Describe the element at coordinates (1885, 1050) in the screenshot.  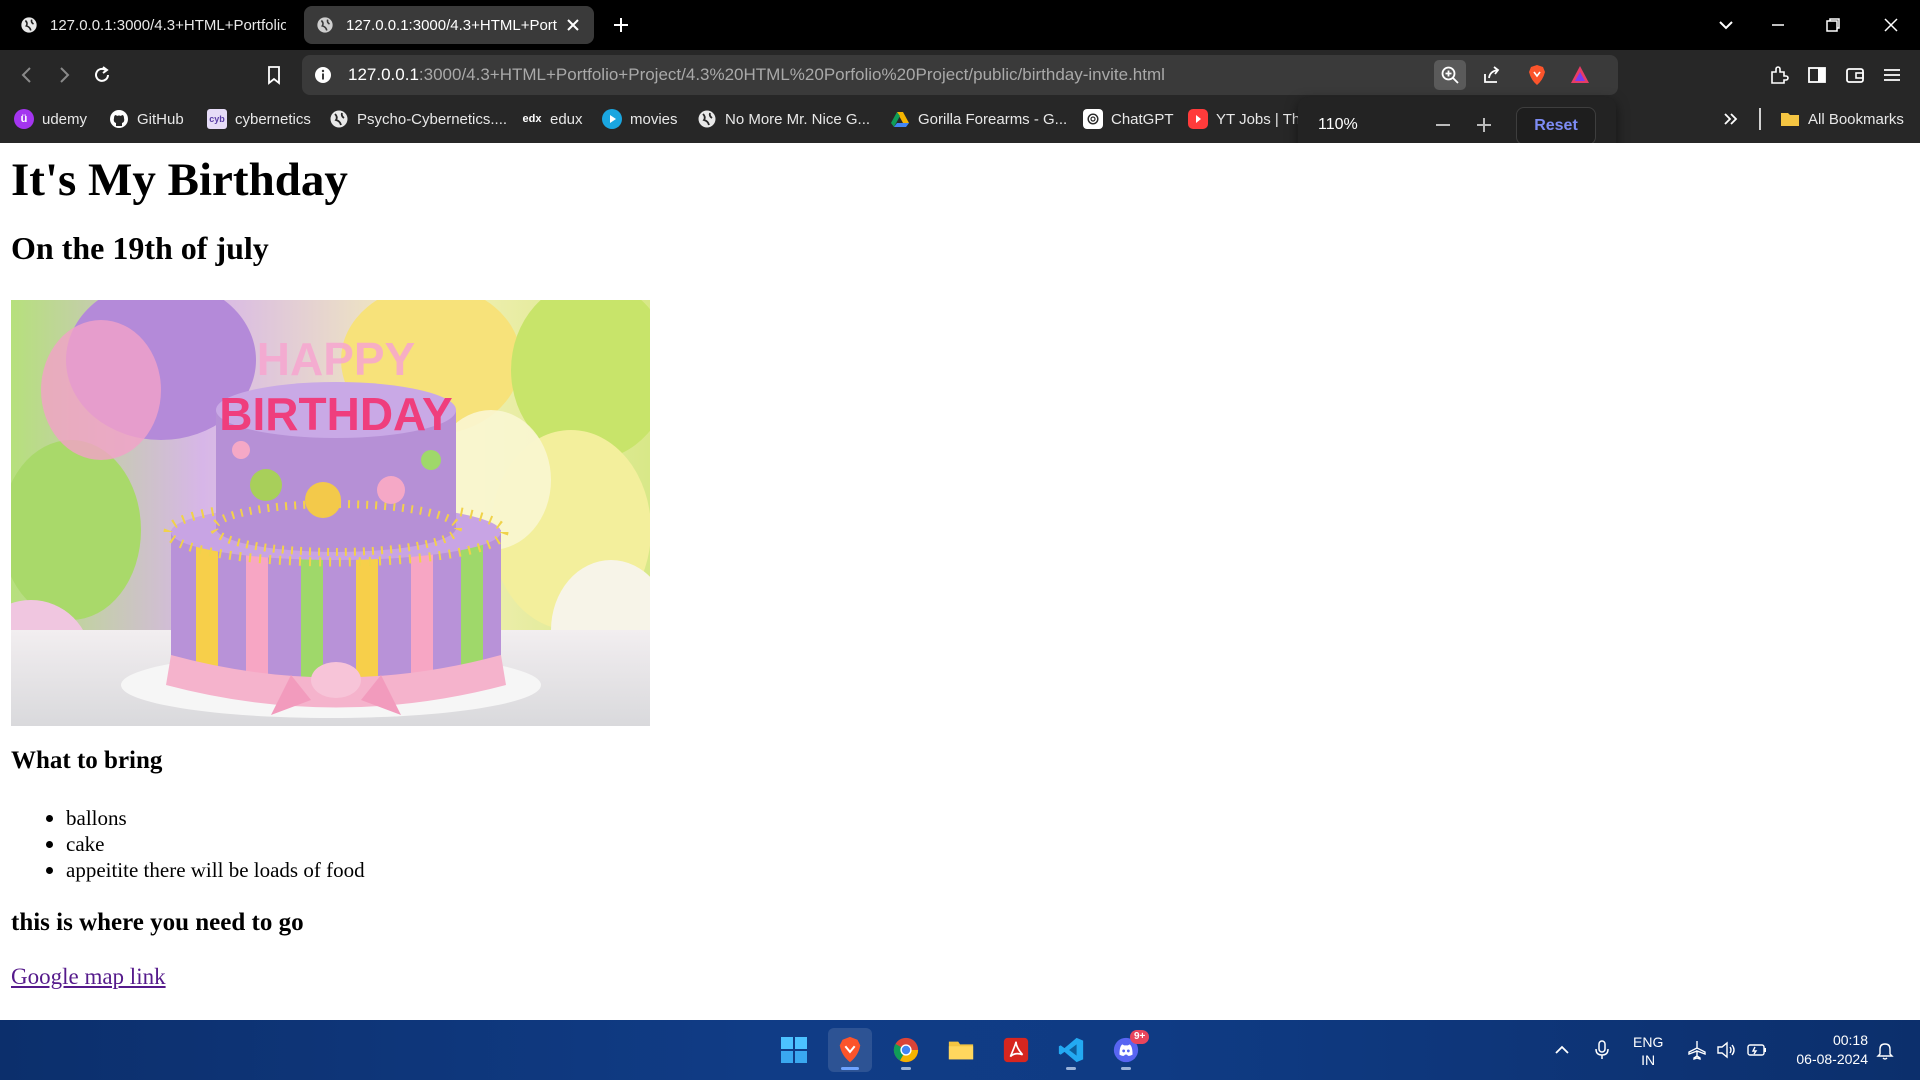
I see `notifications-bell-icon` at that location.